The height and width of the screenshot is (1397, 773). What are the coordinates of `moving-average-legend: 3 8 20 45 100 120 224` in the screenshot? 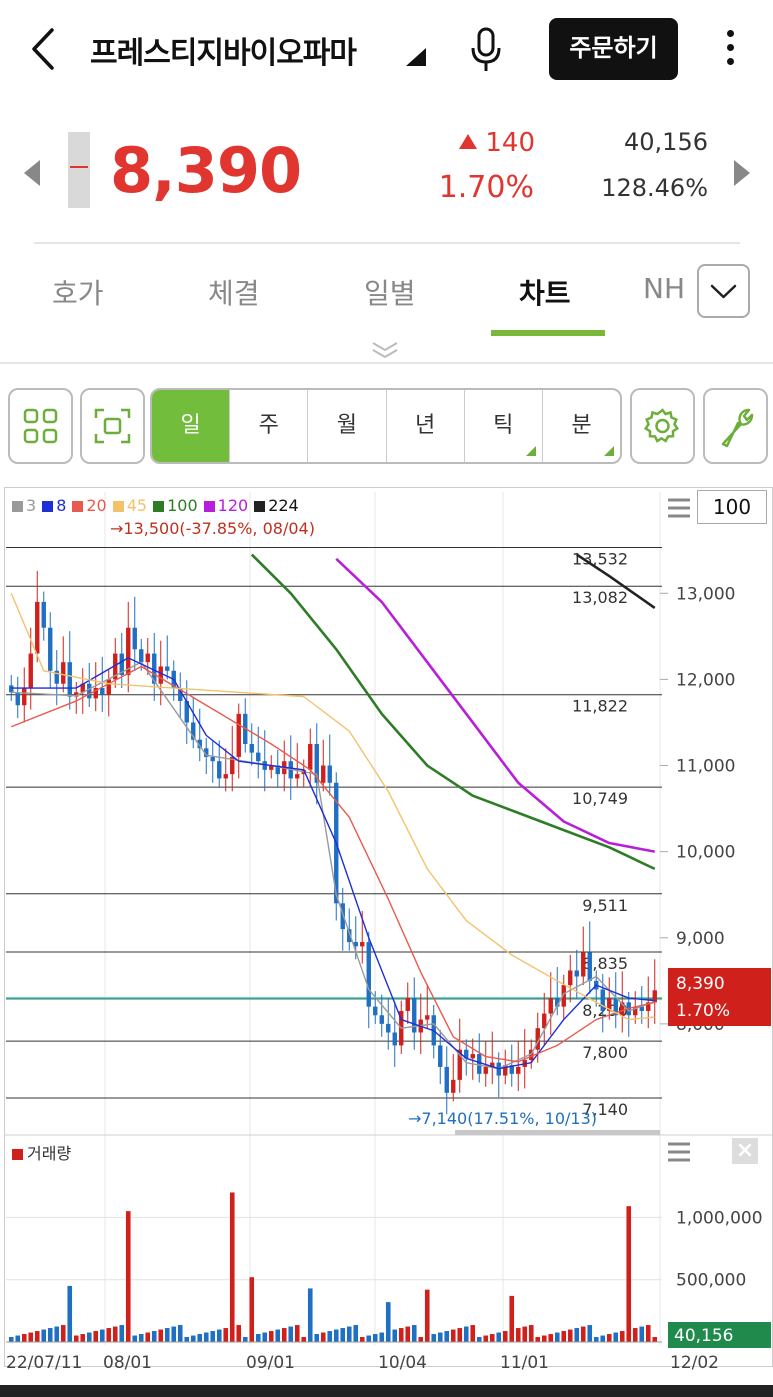 It's located at (158, 505).